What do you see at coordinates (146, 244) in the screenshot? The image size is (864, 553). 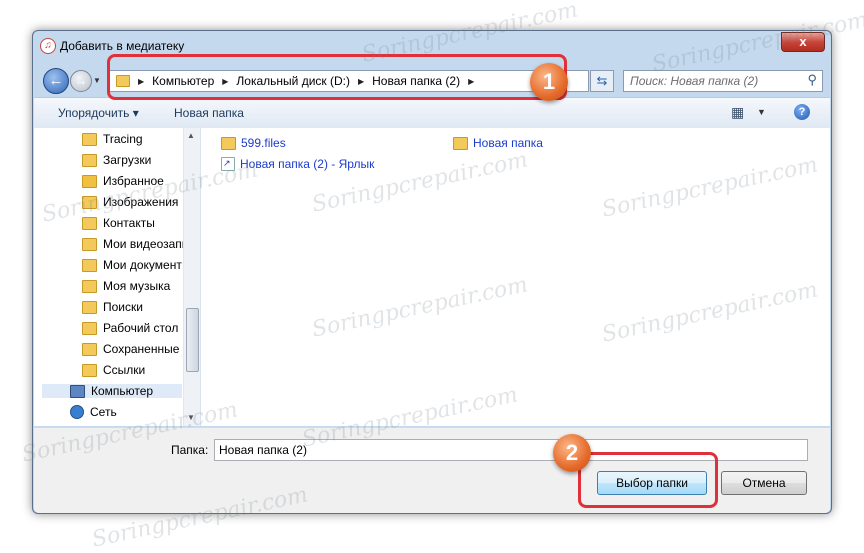 I see `nav-item-label: Мои видеозапи` at bounding box center [146, 244].